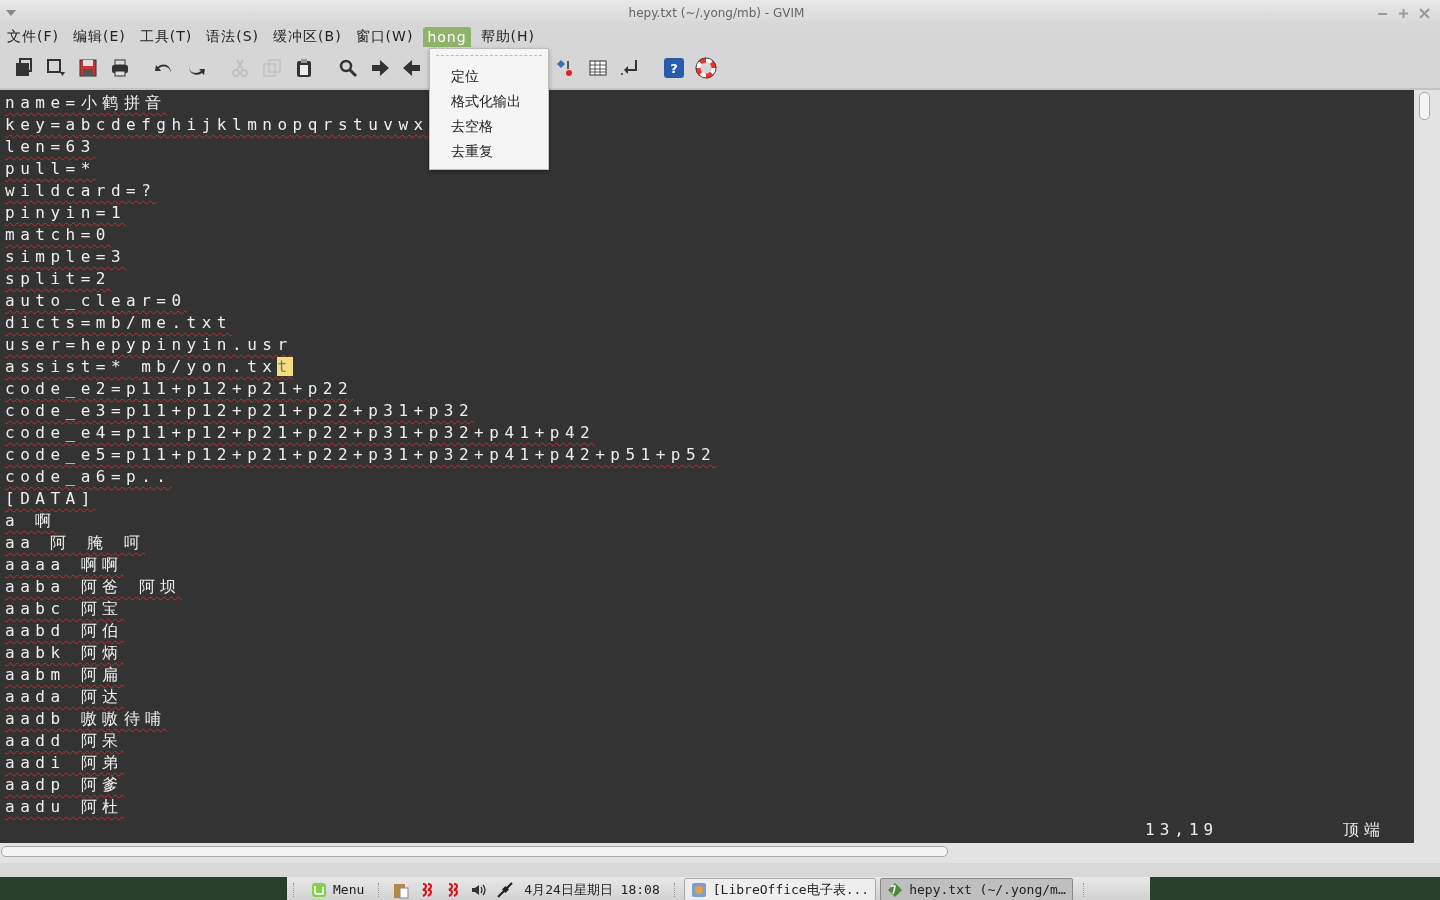 The image size is (1440, 900). I want to click on code-line: aadu 阿杜, so click(64, 807).